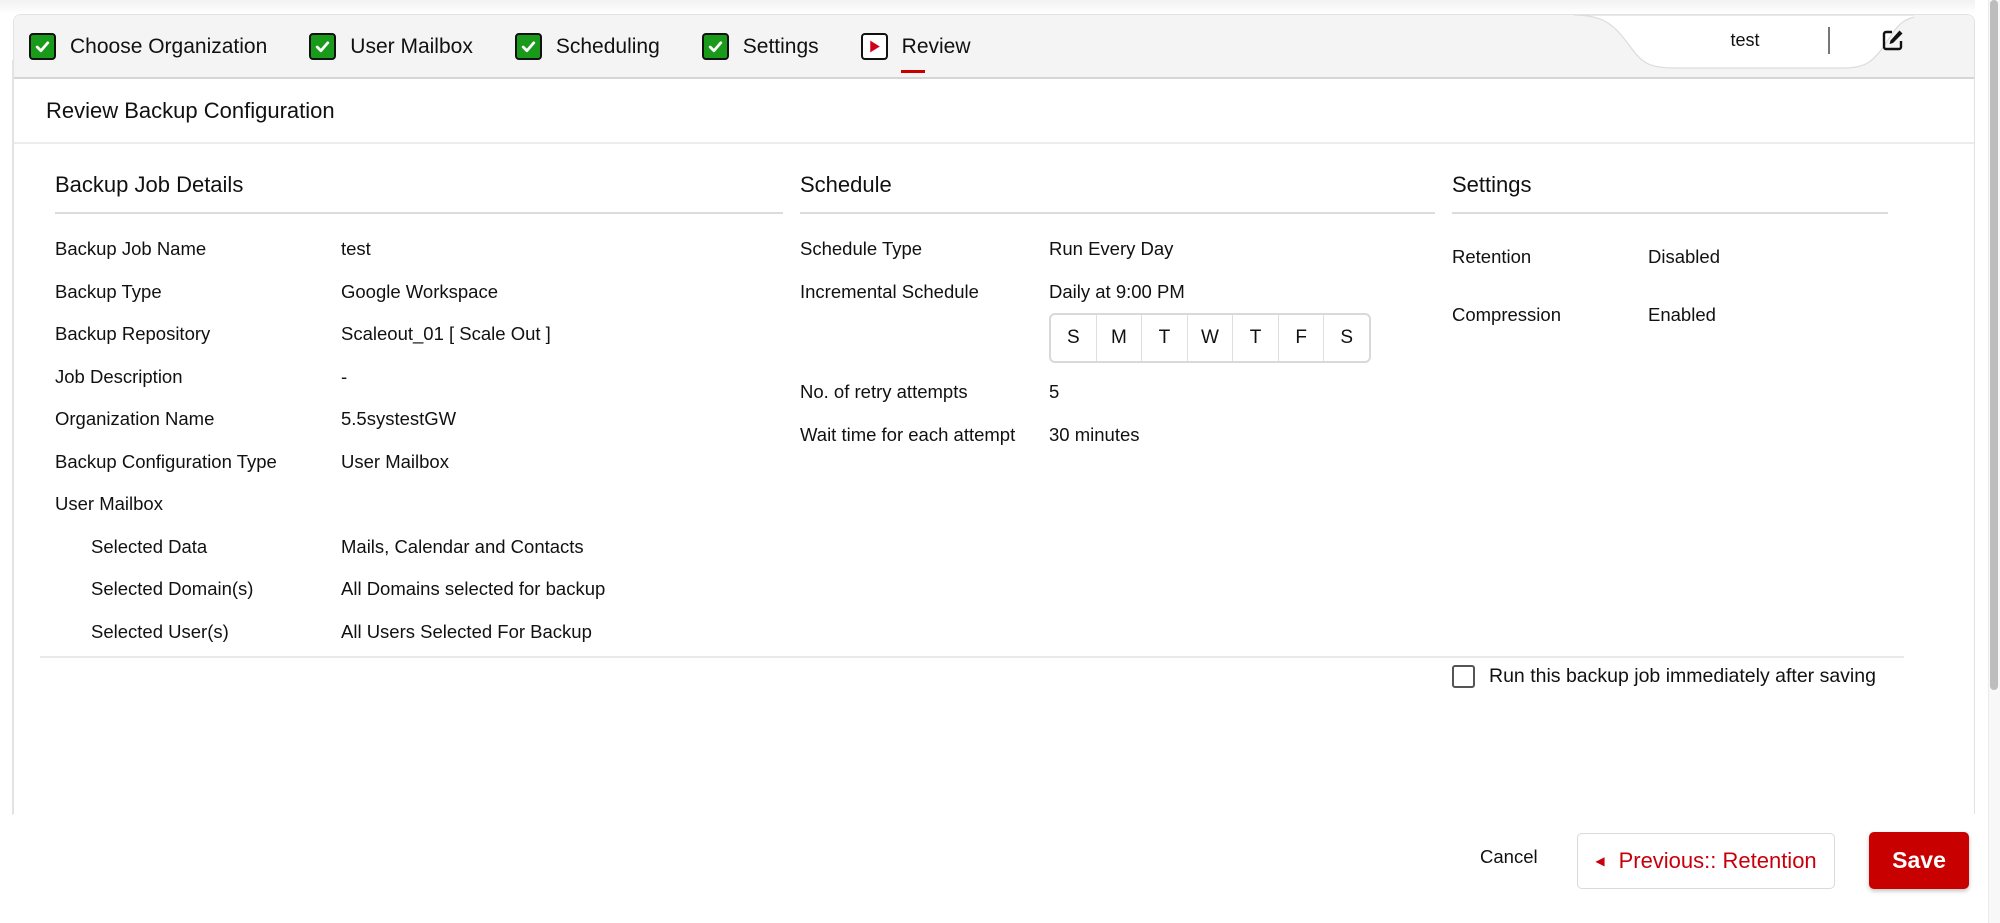  What do you see at coordinates (135, 419) in the screenshot?
I see `detail-label: Organization Name` at bounding box center [135, 419].